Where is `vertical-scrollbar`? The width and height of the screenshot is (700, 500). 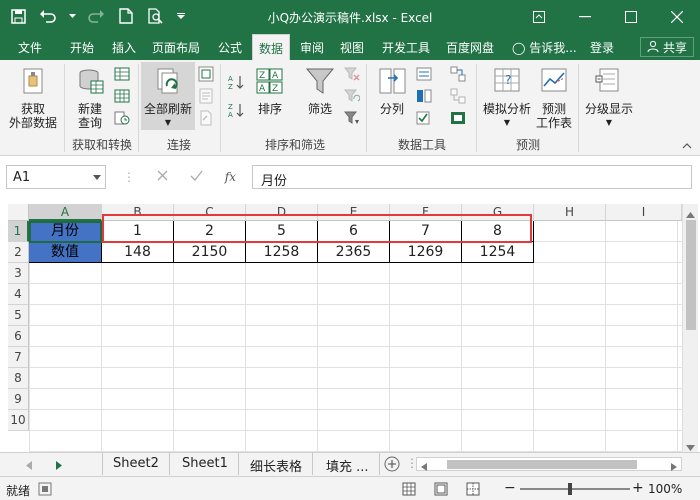 vertical-scrollbar is located at coordinates (690, 328).